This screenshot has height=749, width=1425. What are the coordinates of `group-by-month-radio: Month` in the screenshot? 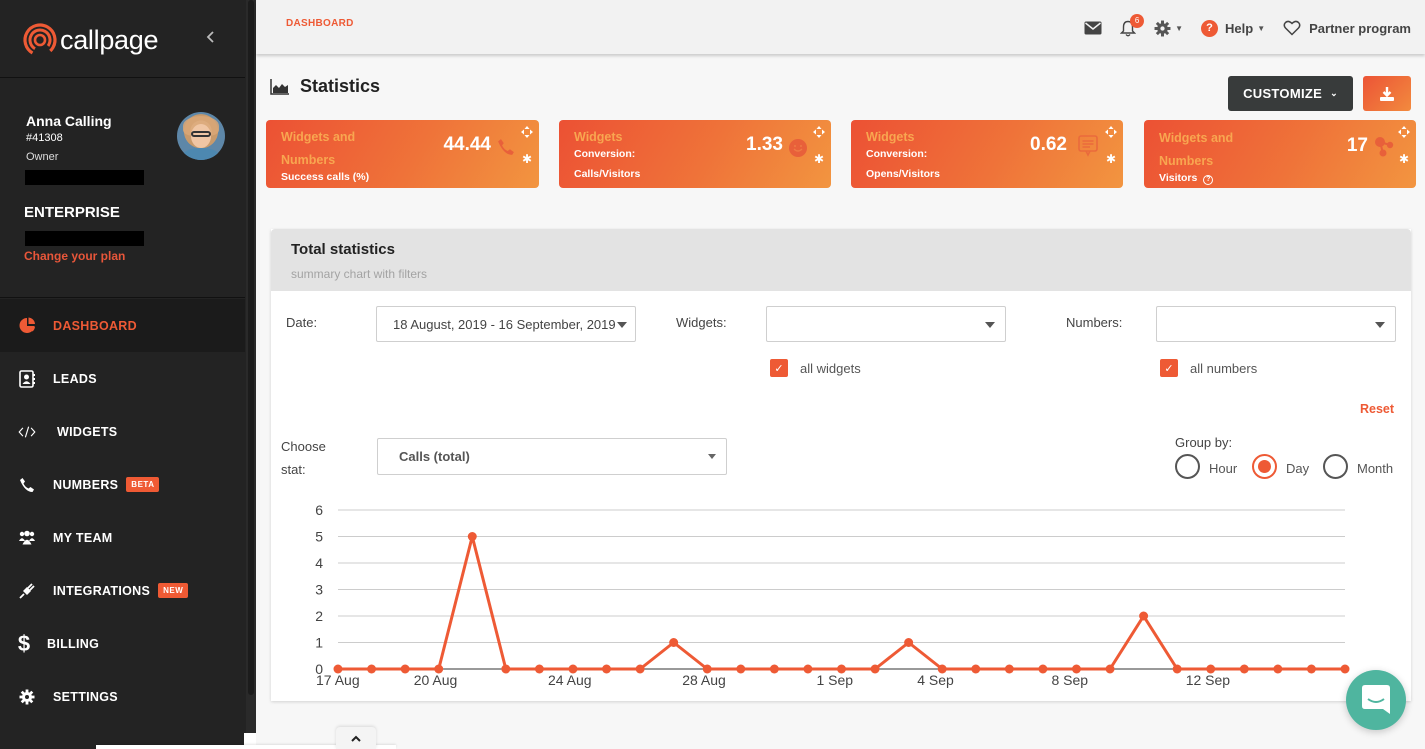 It's located at (1358, 466).